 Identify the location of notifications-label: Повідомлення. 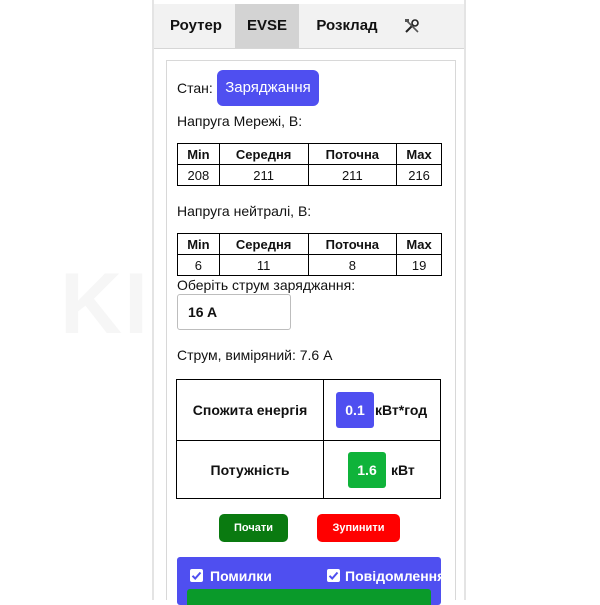
(393, 576).